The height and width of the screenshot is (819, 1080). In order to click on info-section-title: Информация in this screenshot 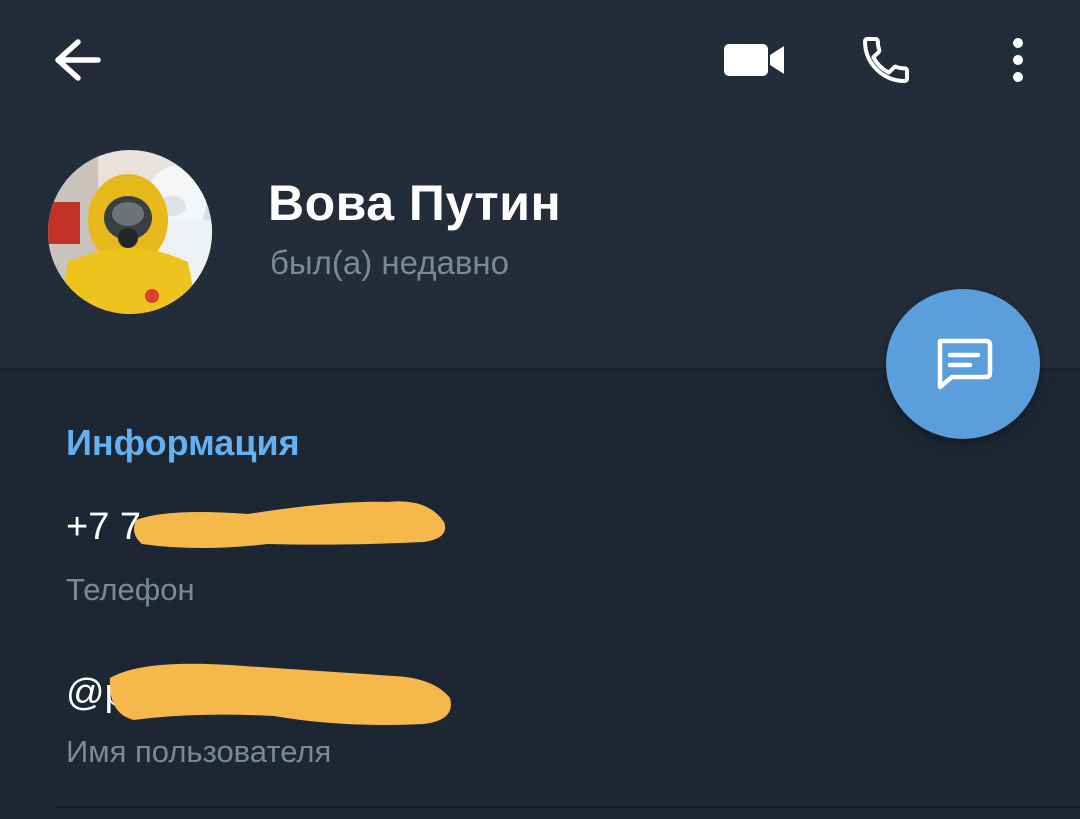, I will do `click(183, 442)`.